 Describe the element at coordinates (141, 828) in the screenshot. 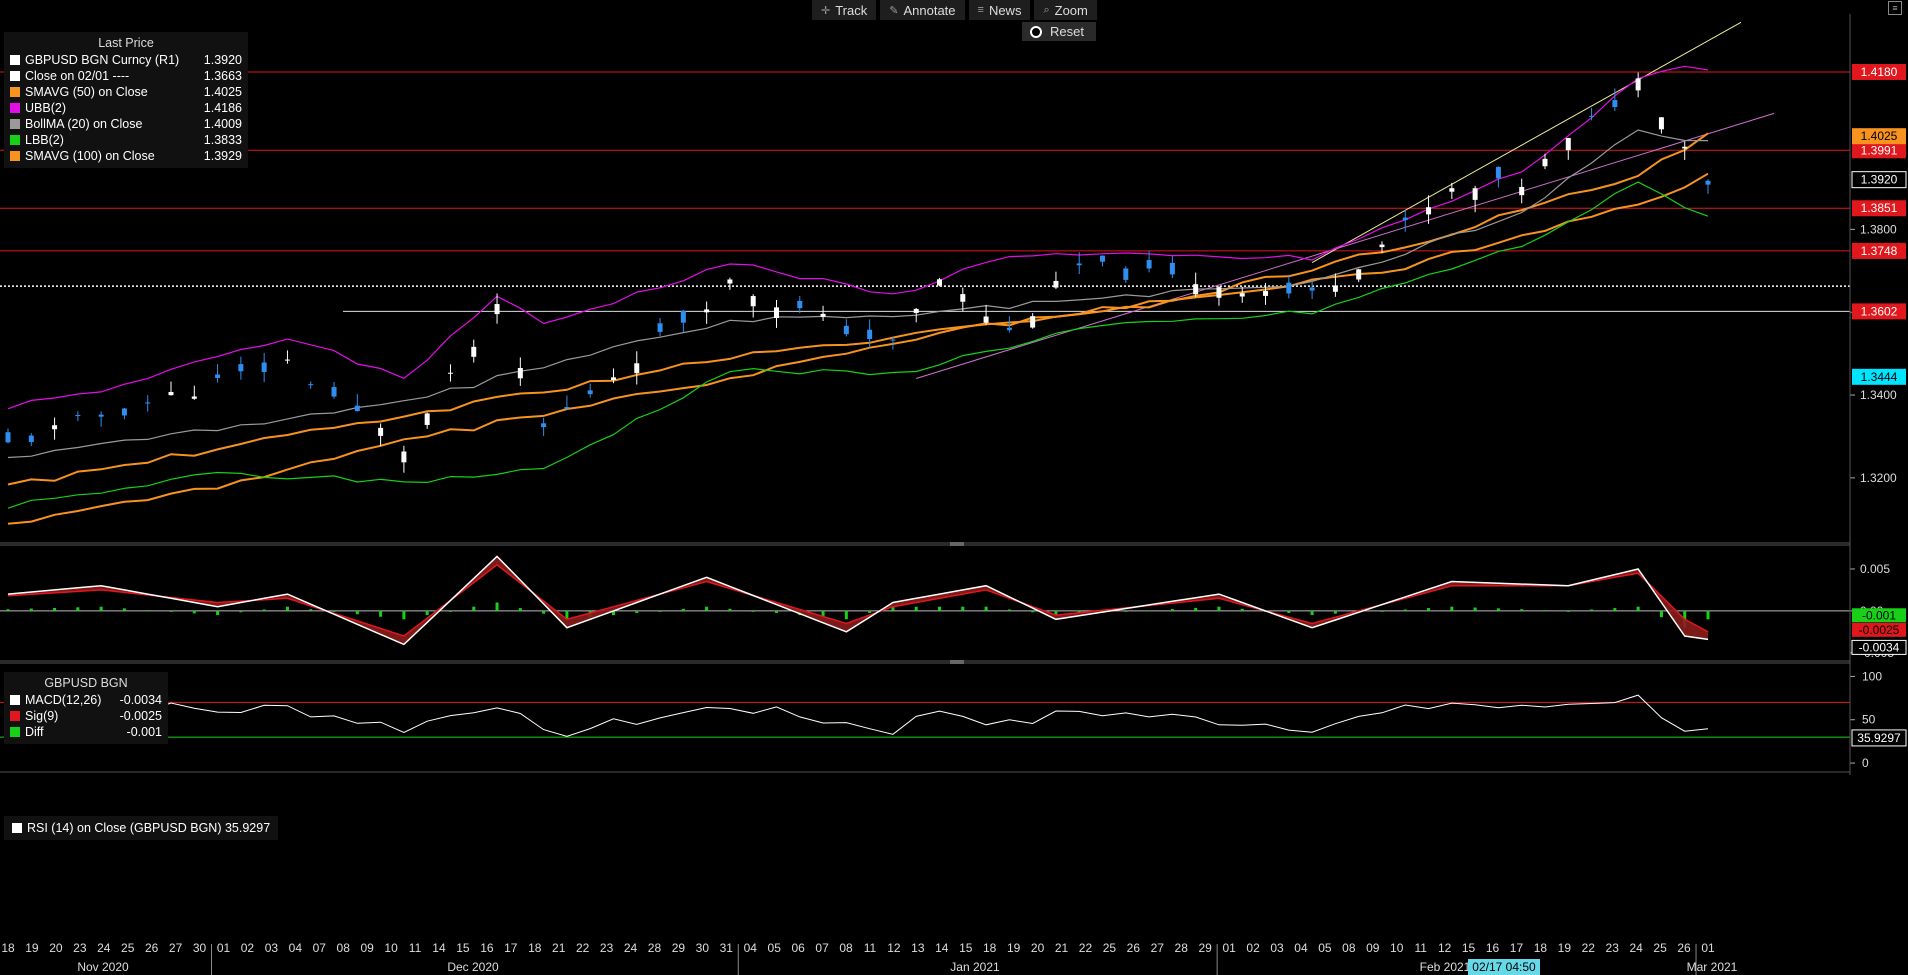

I see `rsi-legend: RSI (14) on Close (GBPUSD BGN) 35.9297` at that location.